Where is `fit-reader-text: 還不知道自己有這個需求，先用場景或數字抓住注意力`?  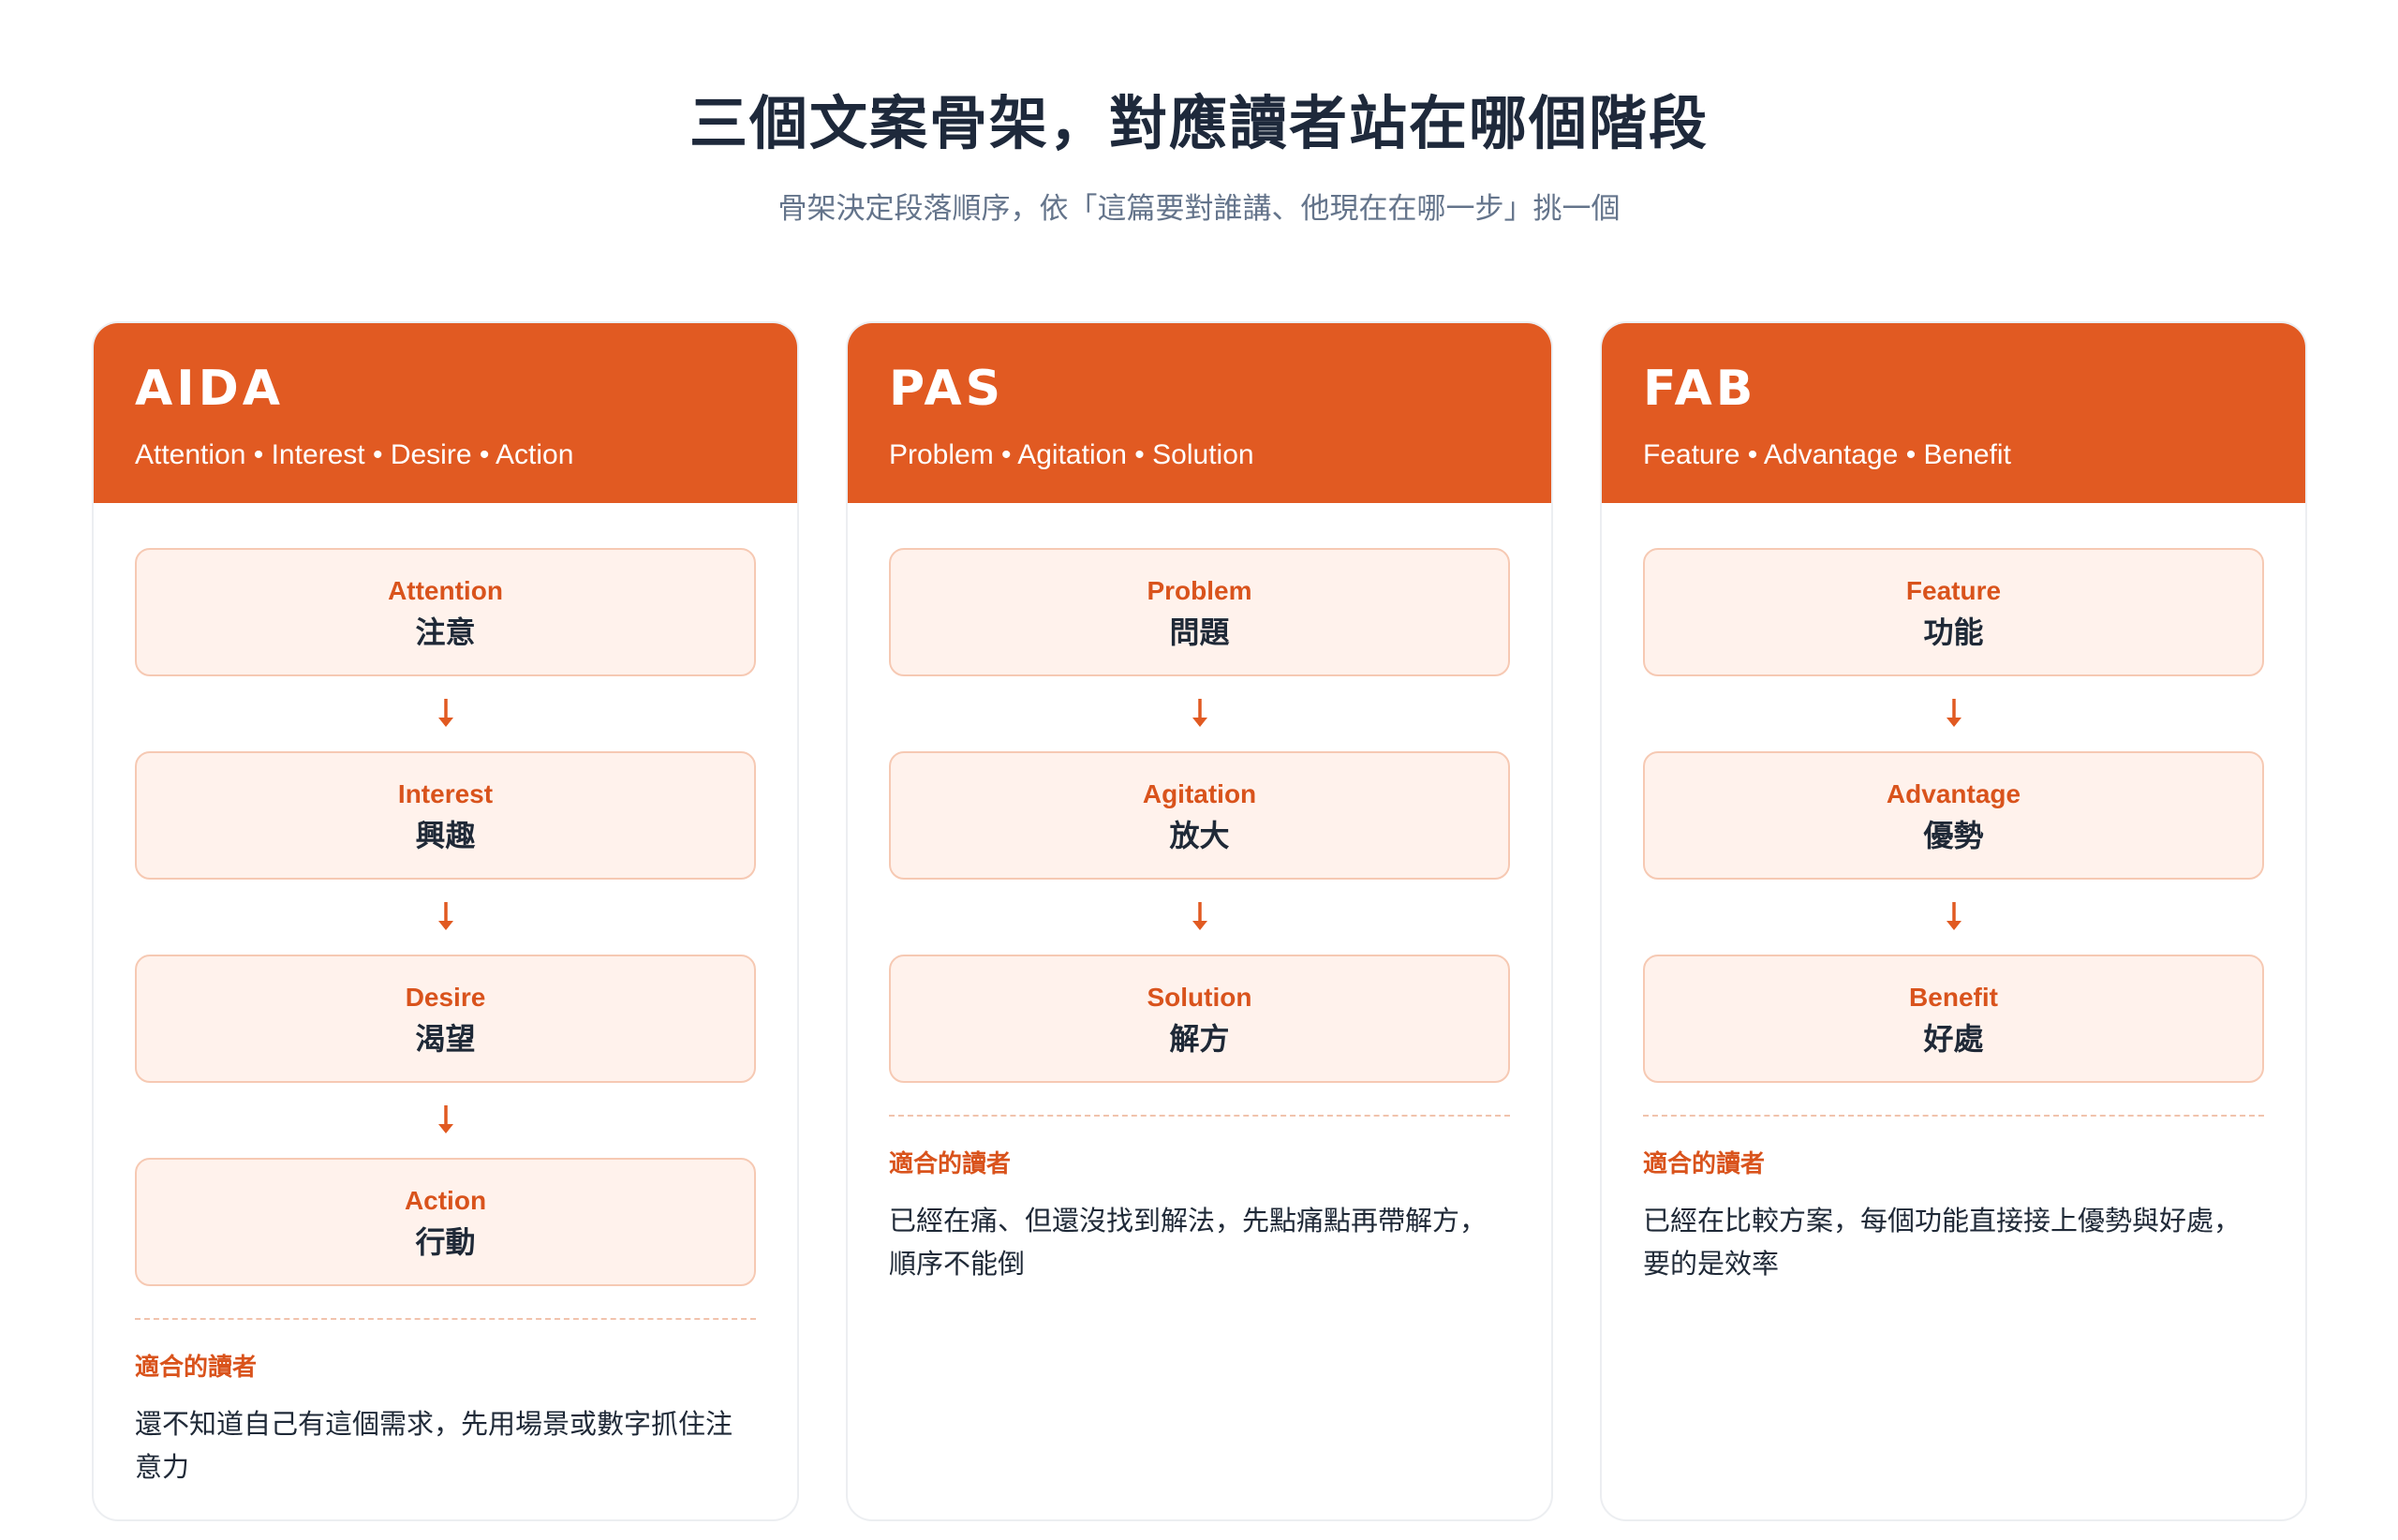
fit-reader-text: 還不知道自己有這個需求，先用場景或數字抓住注意力 is located at coordinates (434, 1445).